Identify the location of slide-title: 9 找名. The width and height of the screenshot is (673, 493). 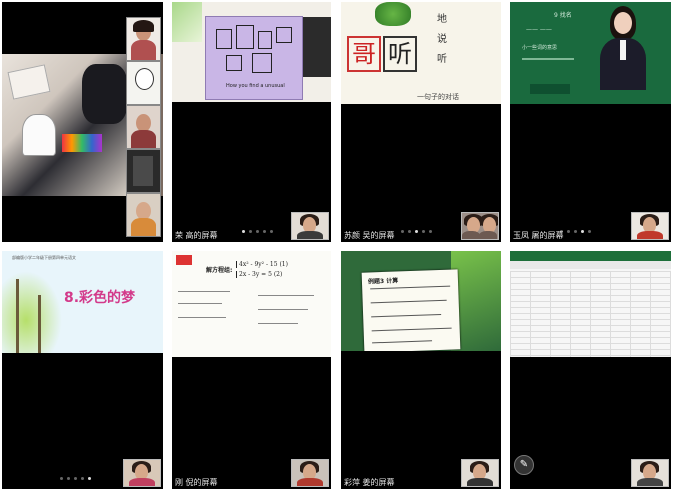
(563, 15).